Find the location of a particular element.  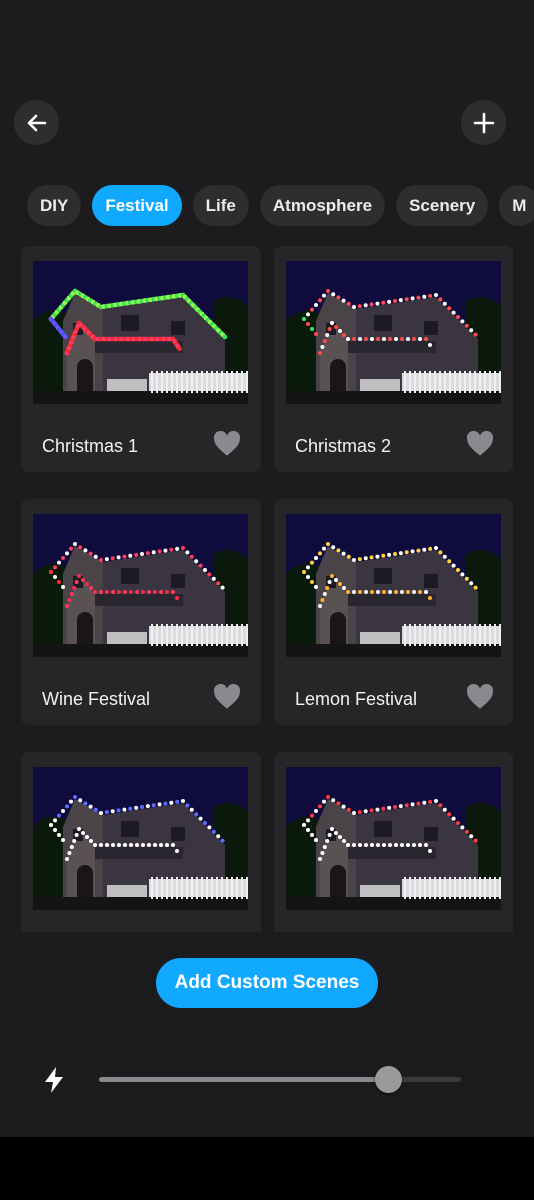

scene-card: Christmas 2 is located at coordinates (393, 359).